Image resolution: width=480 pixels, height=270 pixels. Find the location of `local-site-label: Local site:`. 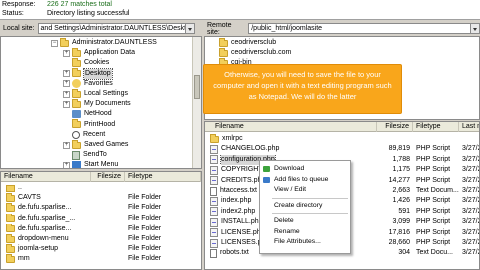

local-site-label: Local site: is located at coordinates (19, 28).